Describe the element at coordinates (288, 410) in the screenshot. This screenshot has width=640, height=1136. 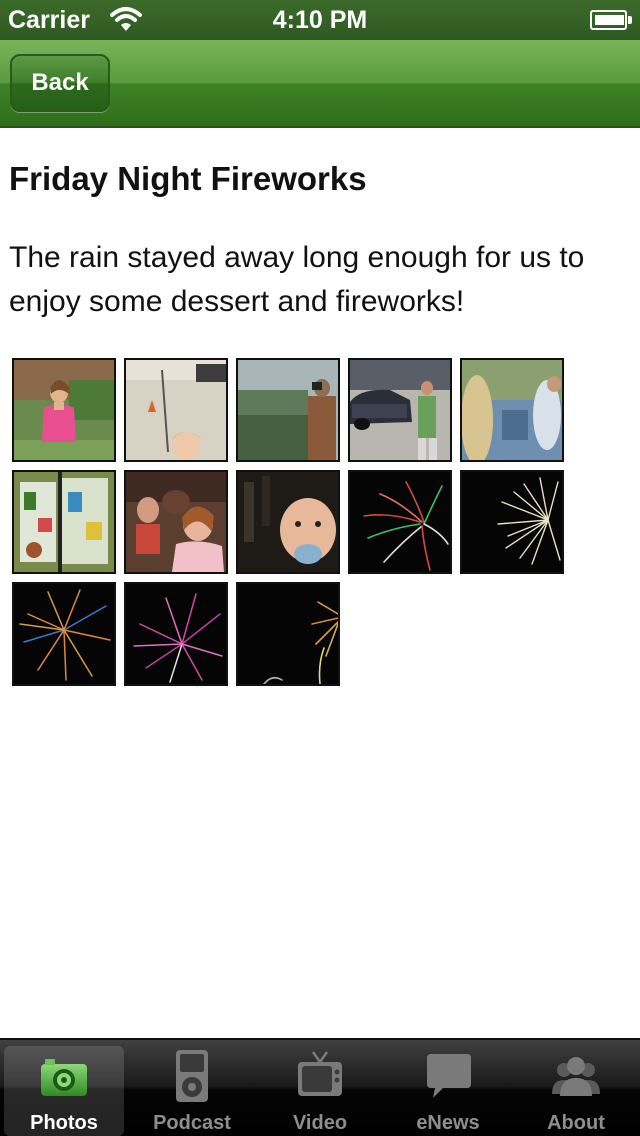
I see `photo-thumbnail-man-with-camera` at that location.